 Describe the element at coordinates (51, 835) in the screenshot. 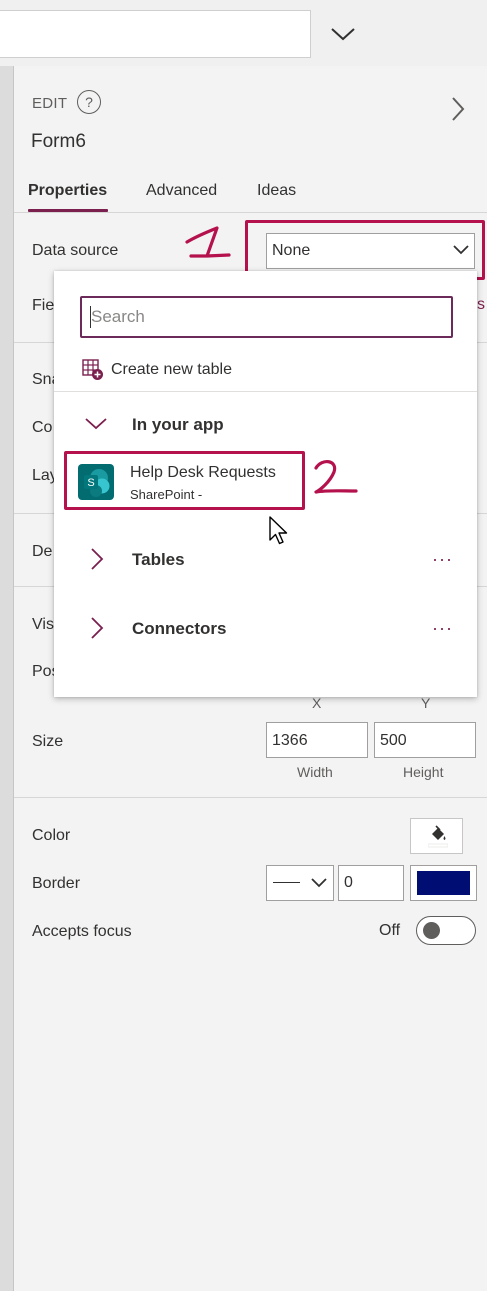

I see `color-label: Color` at that location.